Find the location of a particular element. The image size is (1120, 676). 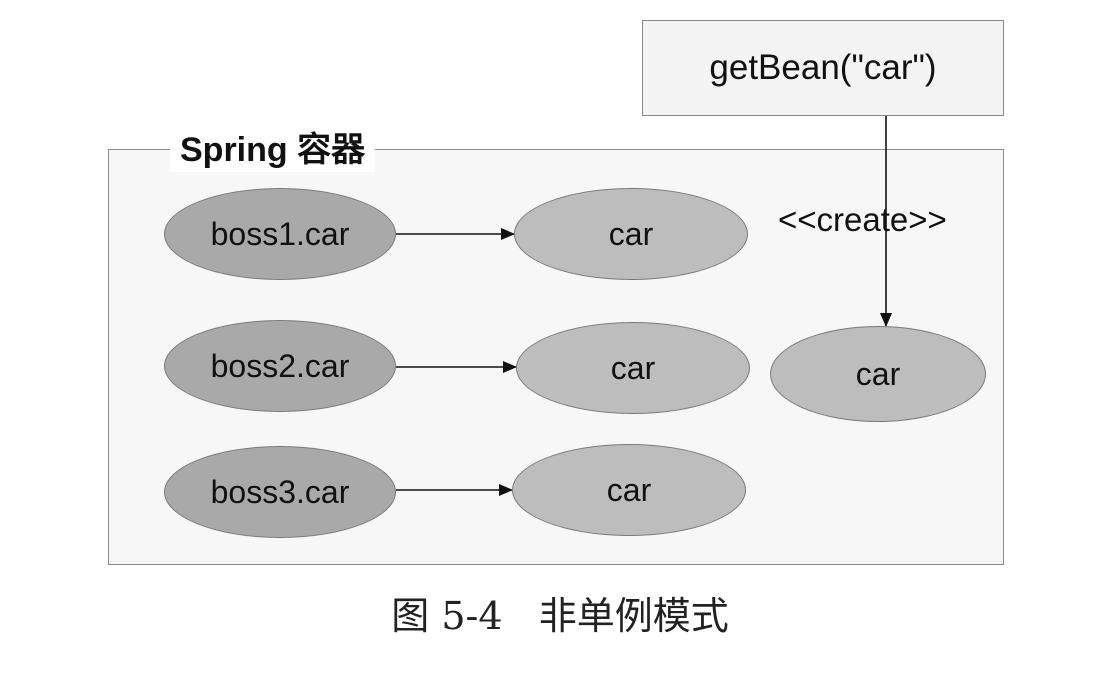

node-car-2-label: car is located at coordinates (633, 367).